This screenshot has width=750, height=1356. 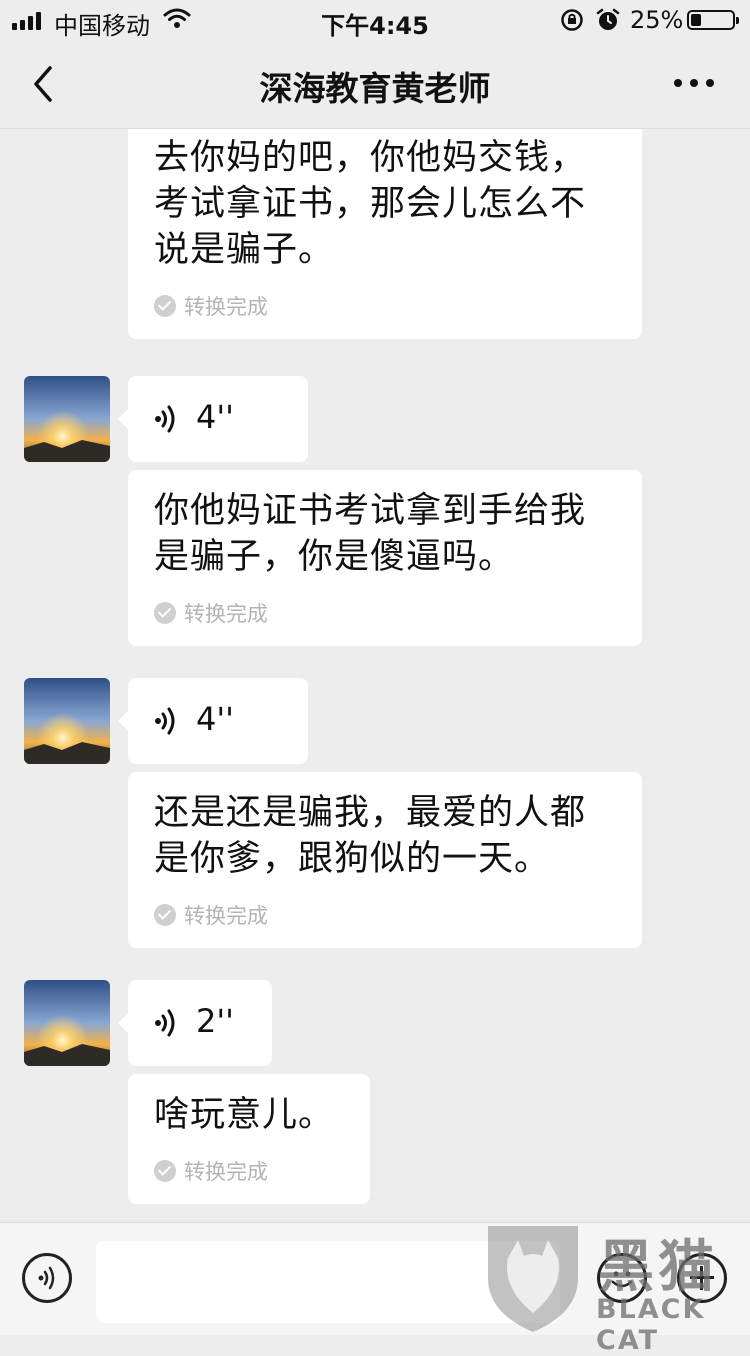 What do you see at coordinates (370, 204) in the screenshot?
I see `transcription-text: 去你妈的吧，你他妈交钱，考试拿证书，那会儿怎么不说是骗子。` at bounding box center [370, 204].